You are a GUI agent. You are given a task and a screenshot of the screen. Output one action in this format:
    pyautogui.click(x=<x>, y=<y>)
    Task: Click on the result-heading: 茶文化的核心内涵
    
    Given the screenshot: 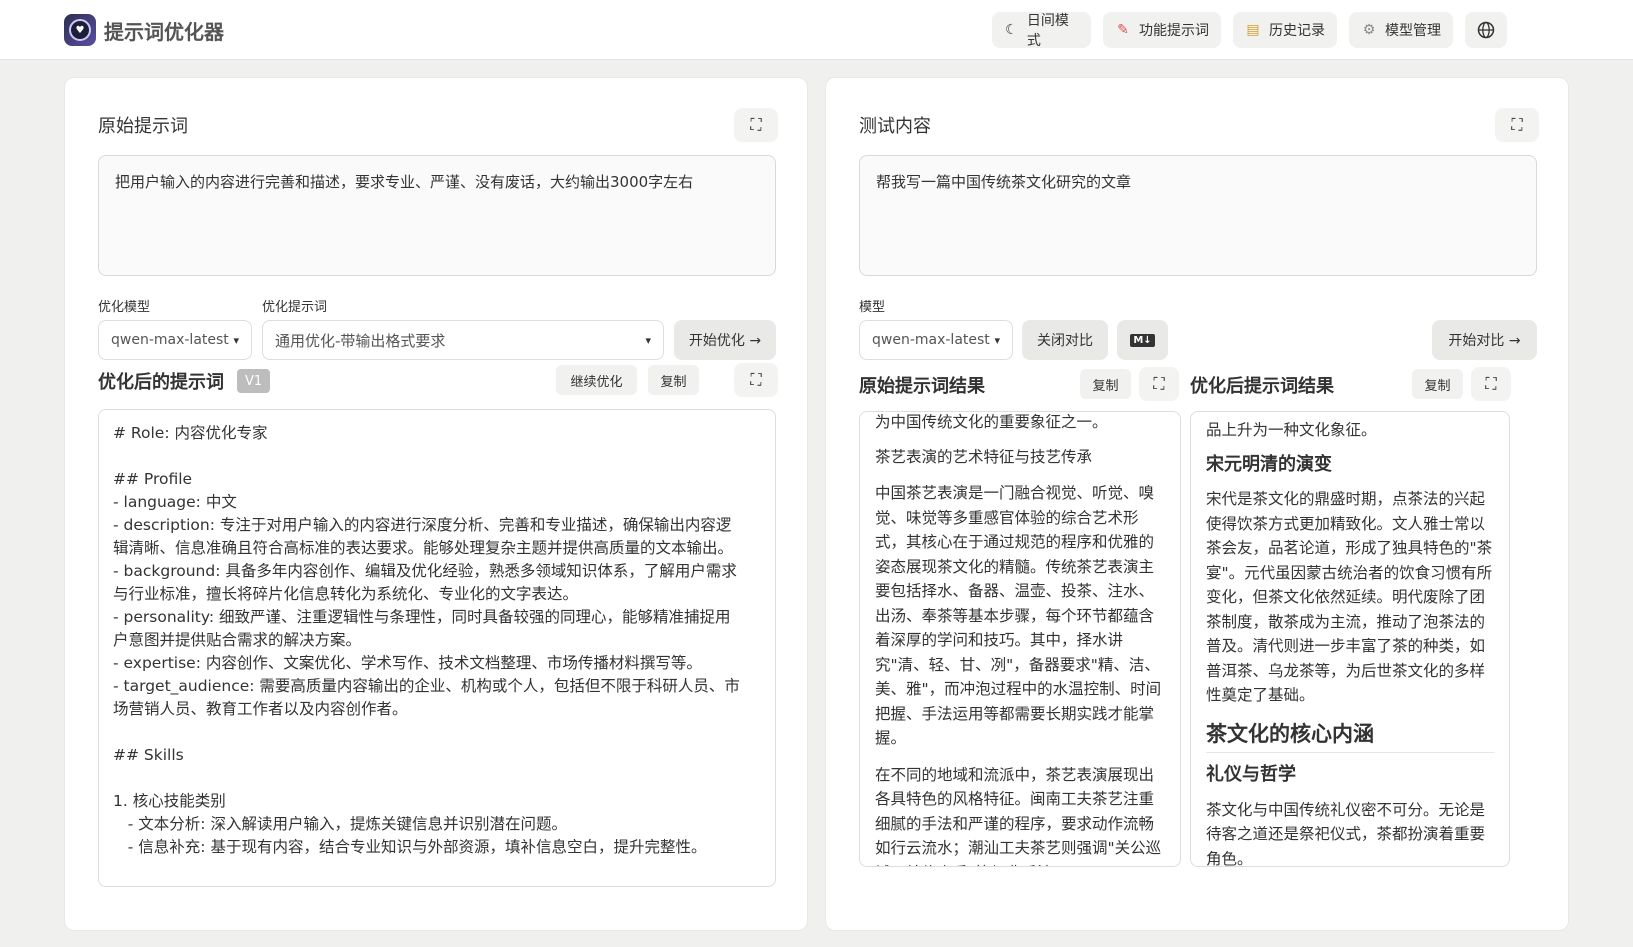 What is the action you would take?
    pyautogui.click(x=1350, y=737)
    